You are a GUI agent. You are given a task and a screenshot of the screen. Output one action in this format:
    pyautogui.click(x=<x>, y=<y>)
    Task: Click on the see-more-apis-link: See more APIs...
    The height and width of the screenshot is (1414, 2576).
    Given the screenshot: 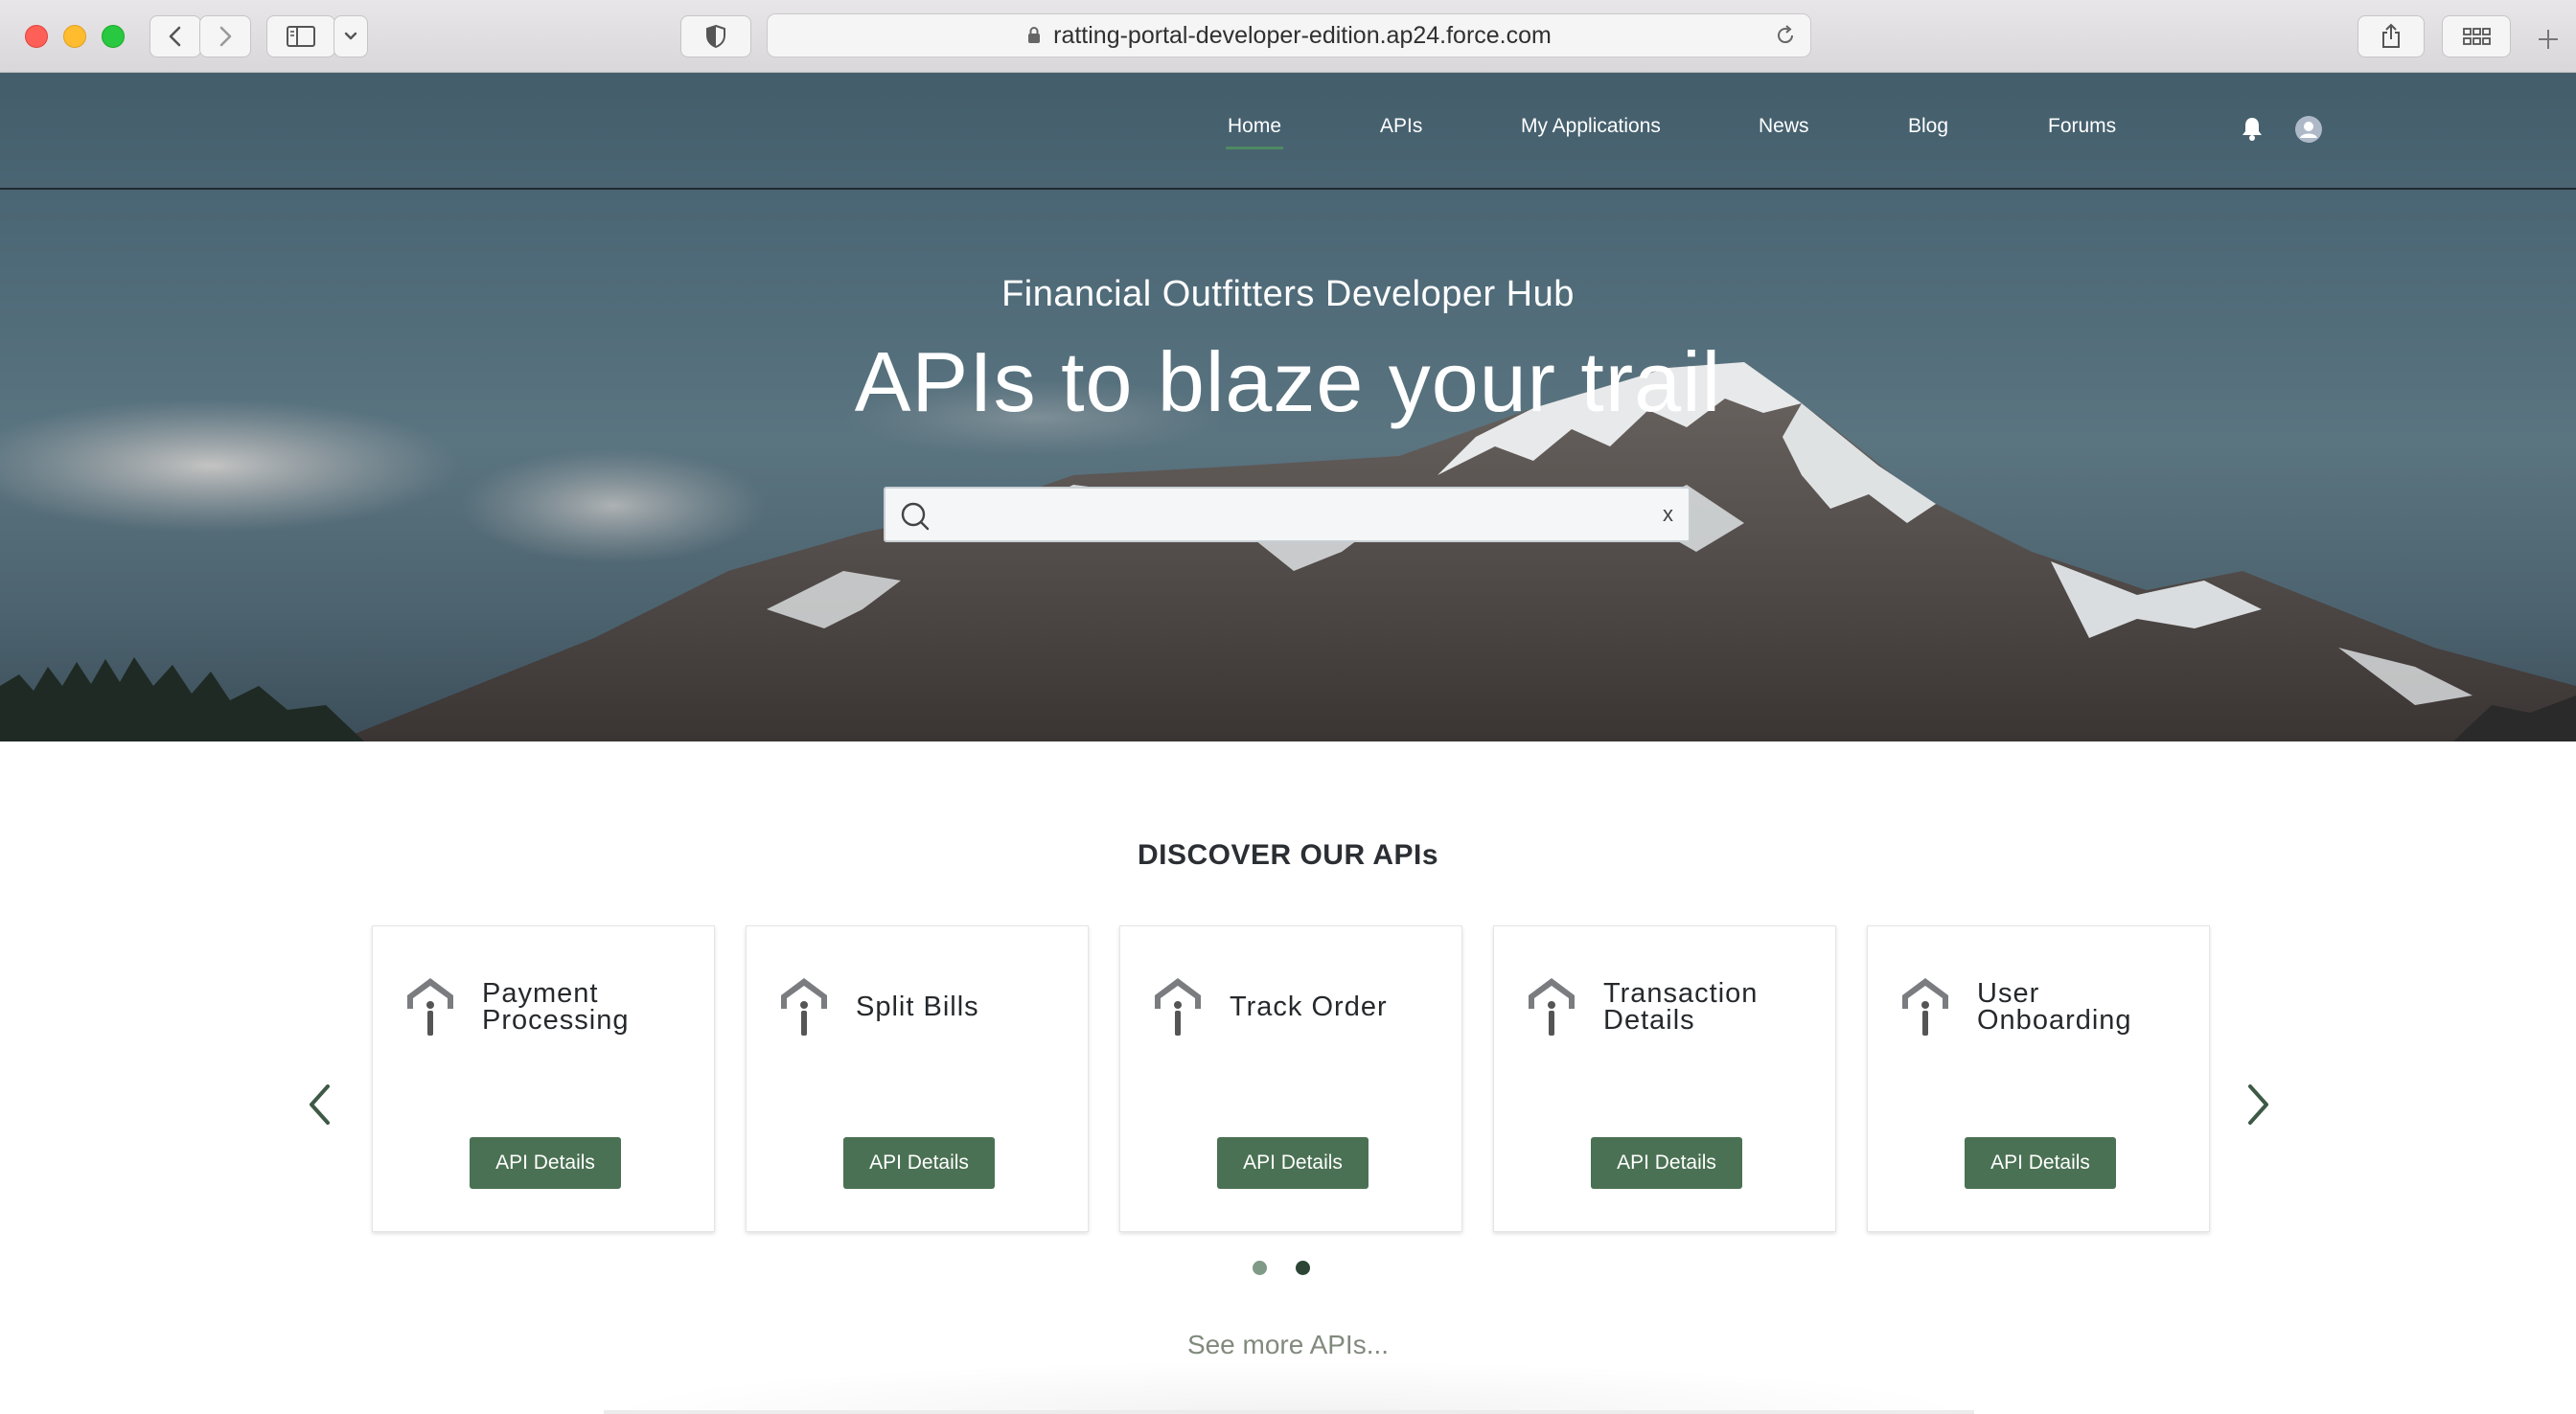 What is the action you would take?
    pyautogui.click(x=1288, y=1345)
    